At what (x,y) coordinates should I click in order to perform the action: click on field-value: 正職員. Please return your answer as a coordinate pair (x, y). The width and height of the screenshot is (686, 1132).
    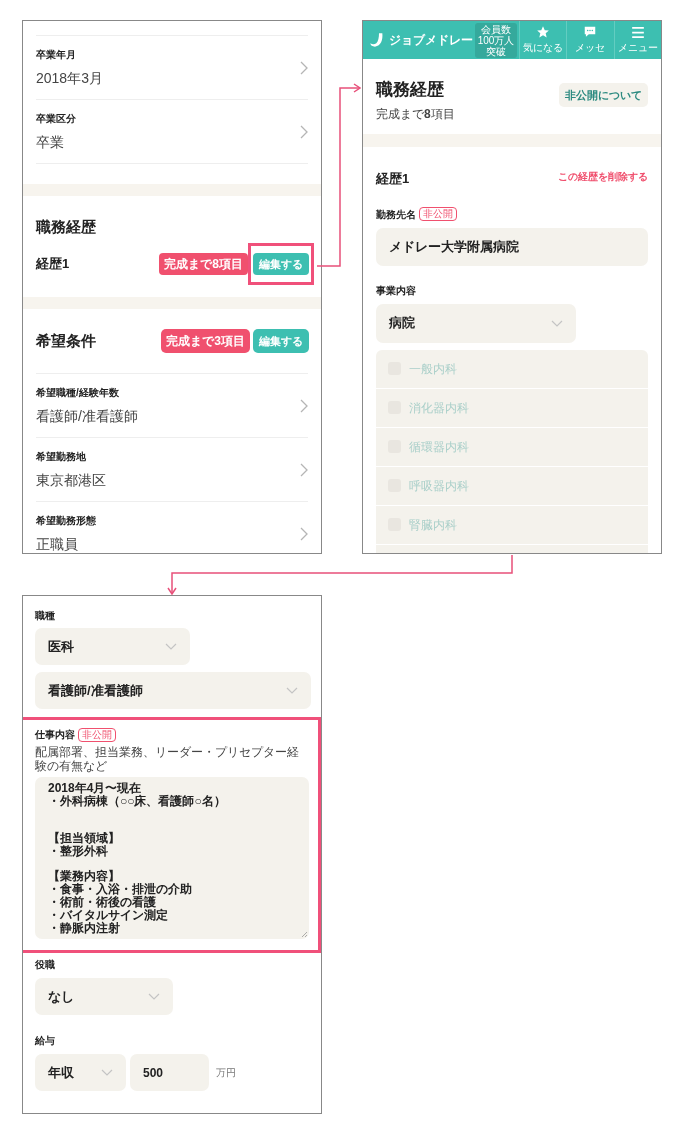
    Looking at the image, I should click on (57, 543).